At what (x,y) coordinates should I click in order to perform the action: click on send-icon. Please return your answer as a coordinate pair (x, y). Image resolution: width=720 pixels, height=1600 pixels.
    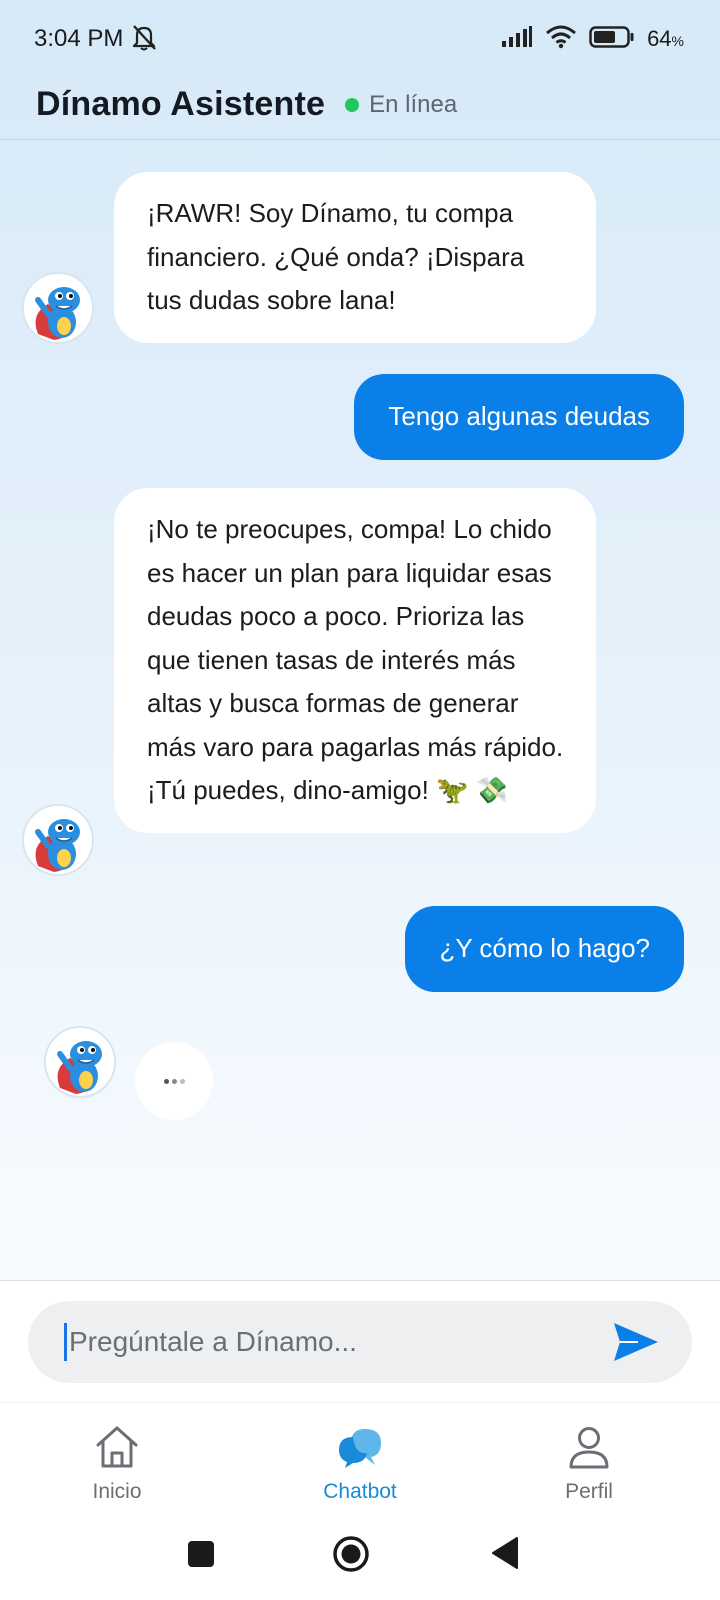
    Looking at the image, I should click on (636, 1342).